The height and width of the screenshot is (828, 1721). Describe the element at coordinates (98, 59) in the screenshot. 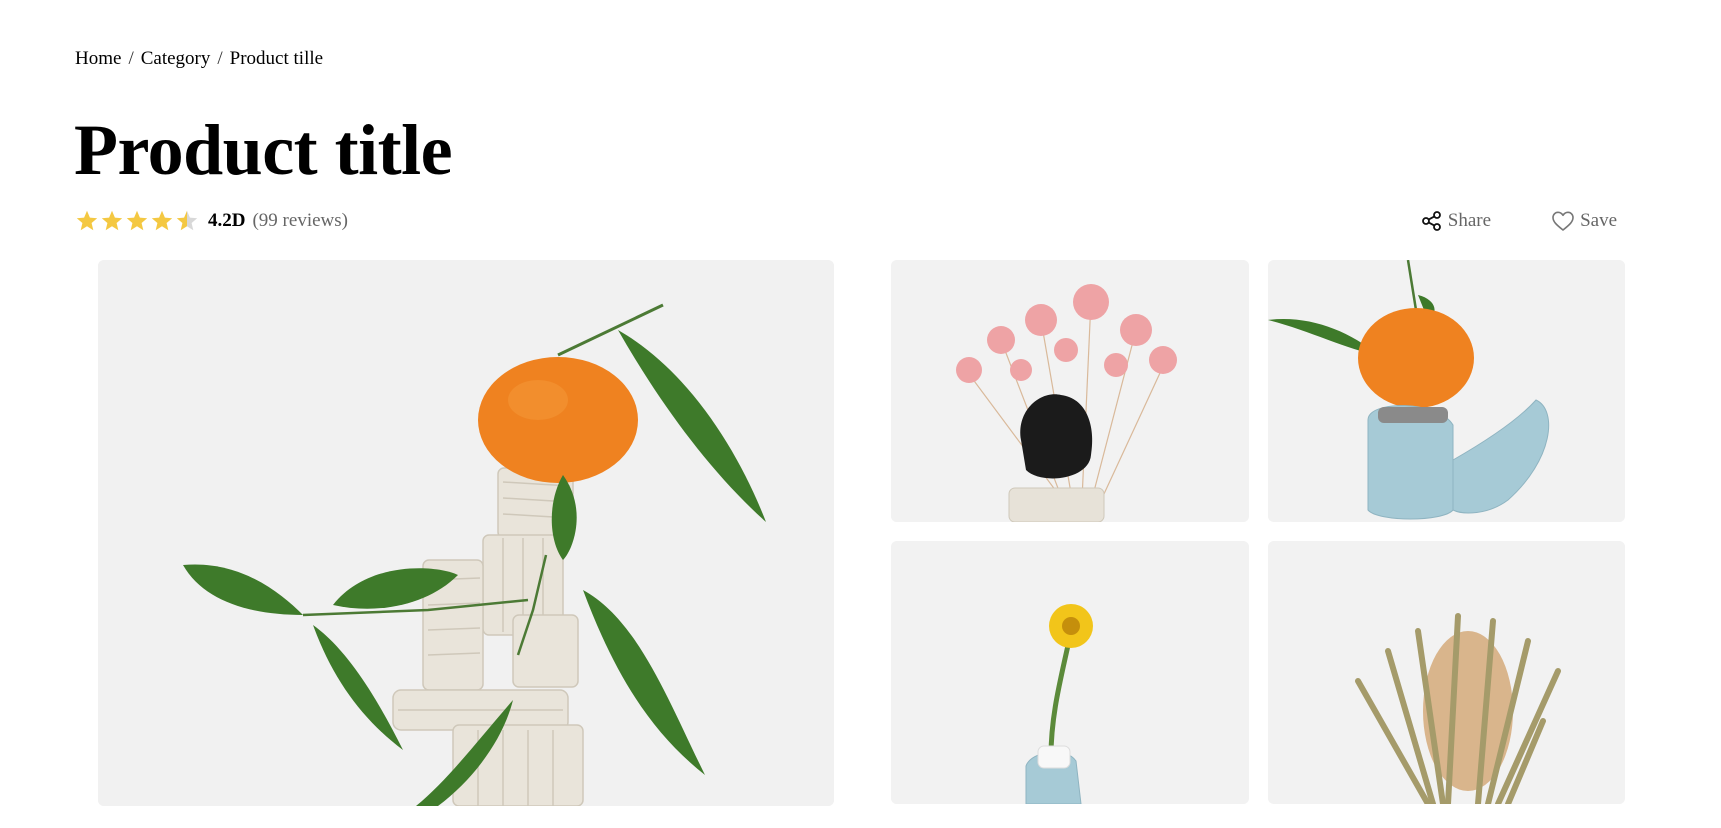

I see `breadcrumb-home-link: Home` at that location.